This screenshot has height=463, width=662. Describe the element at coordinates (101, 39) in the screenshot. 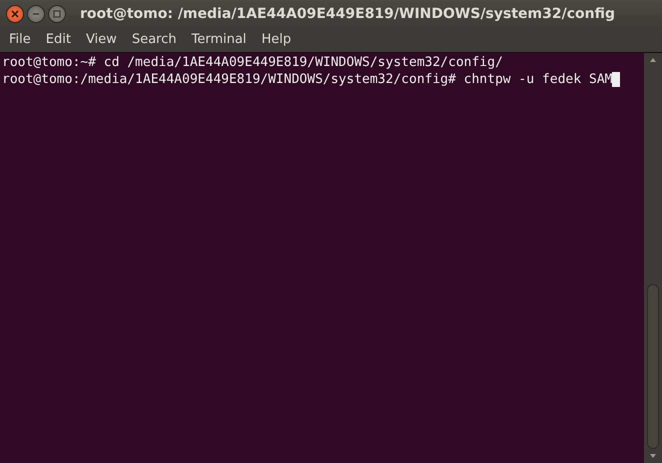

I see `menu-item: View` at that location.